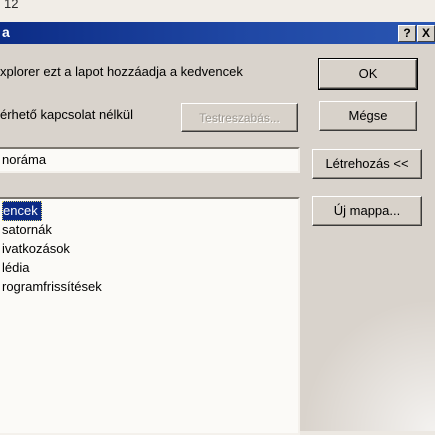  What do you see at coordinates (11, 5) in the screenshot?
I see `page-number: 12` at bounding box center [11, 5].